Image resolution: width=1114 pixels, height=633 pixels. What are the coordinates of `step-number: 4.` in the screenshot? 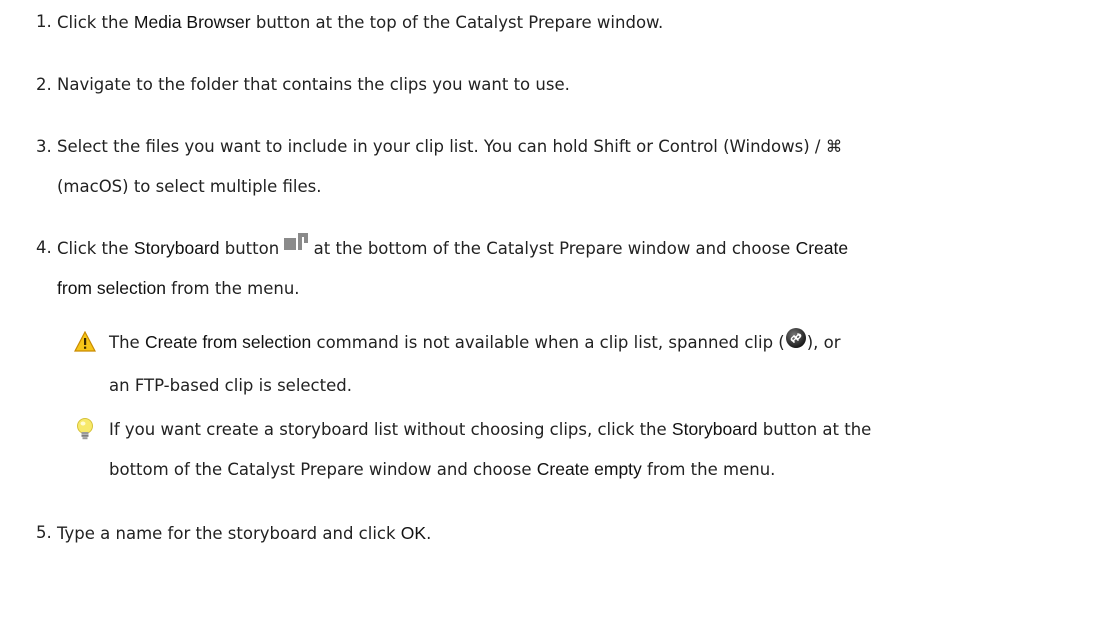 It's located at (44, 247).